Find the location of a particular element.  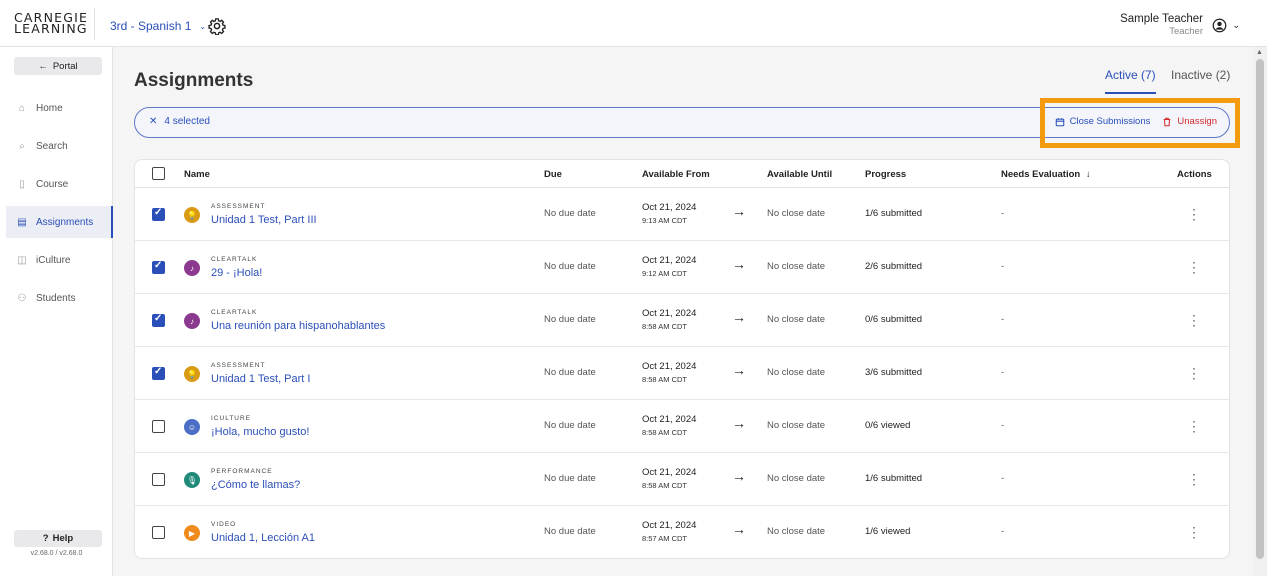

video-play-icon: ▶ is located at coordinates (192, 533).